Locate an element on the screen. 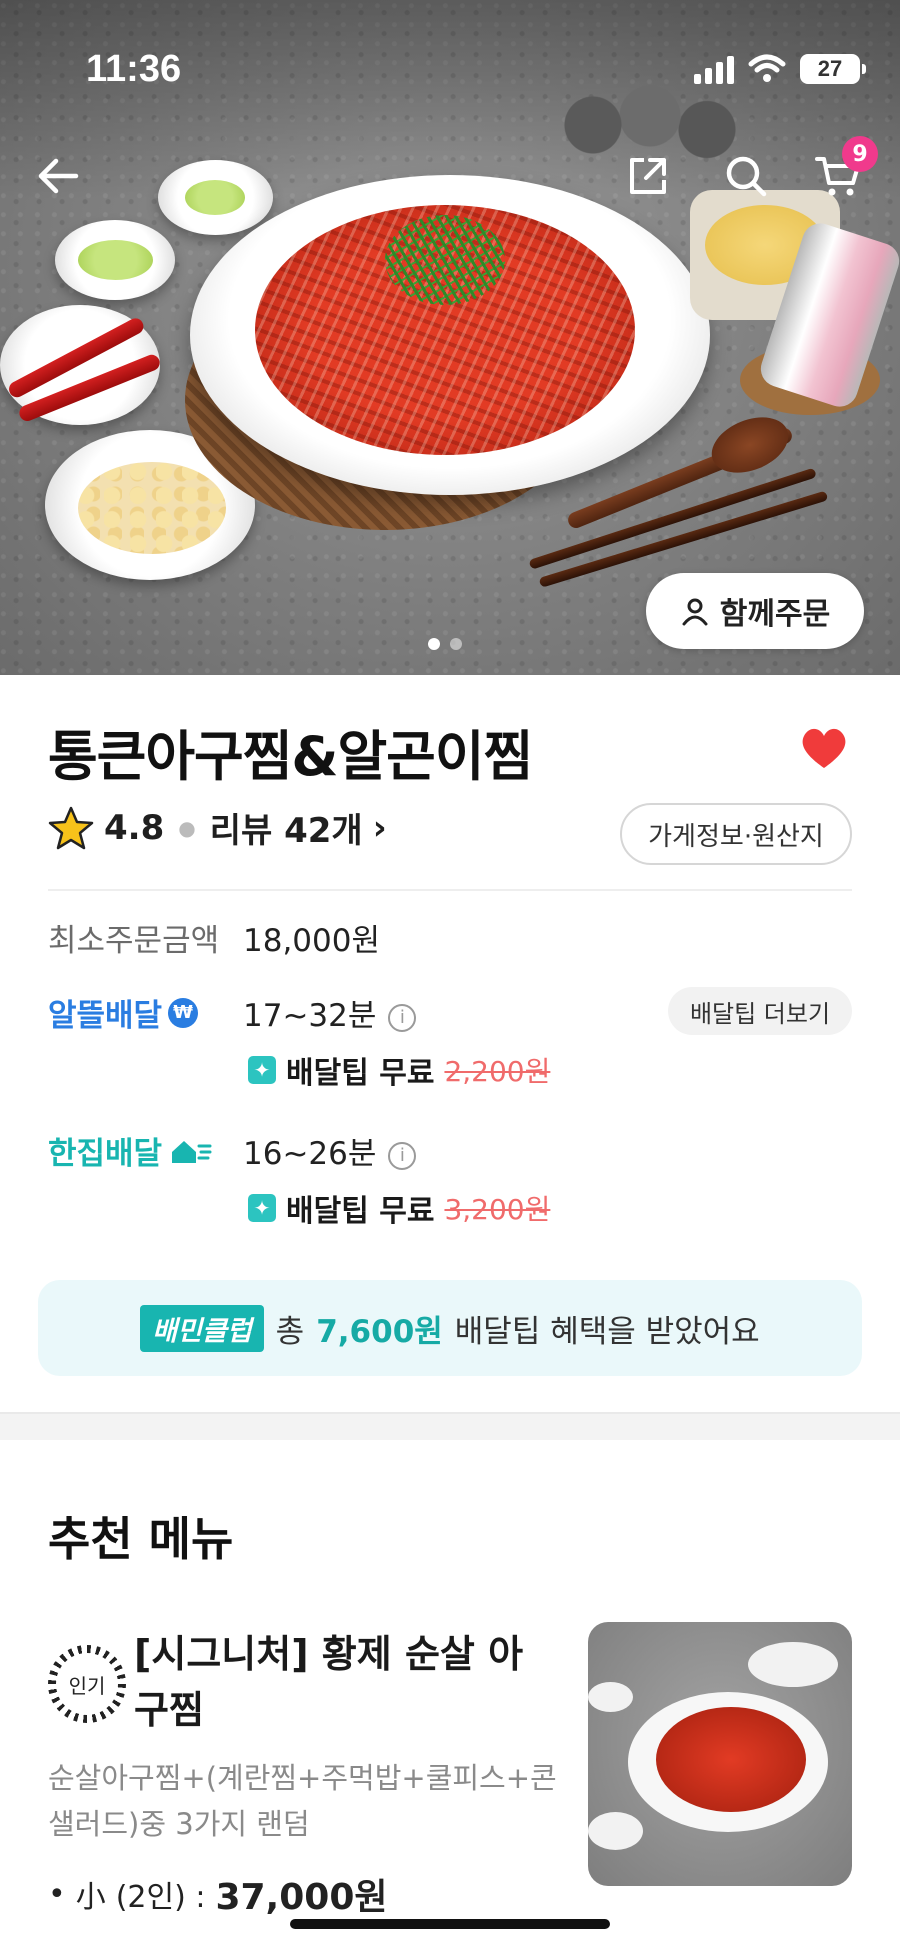 Image resolution: width=900 pixels, height=1949 pixels. share-button is located at coordinates (648, 176).